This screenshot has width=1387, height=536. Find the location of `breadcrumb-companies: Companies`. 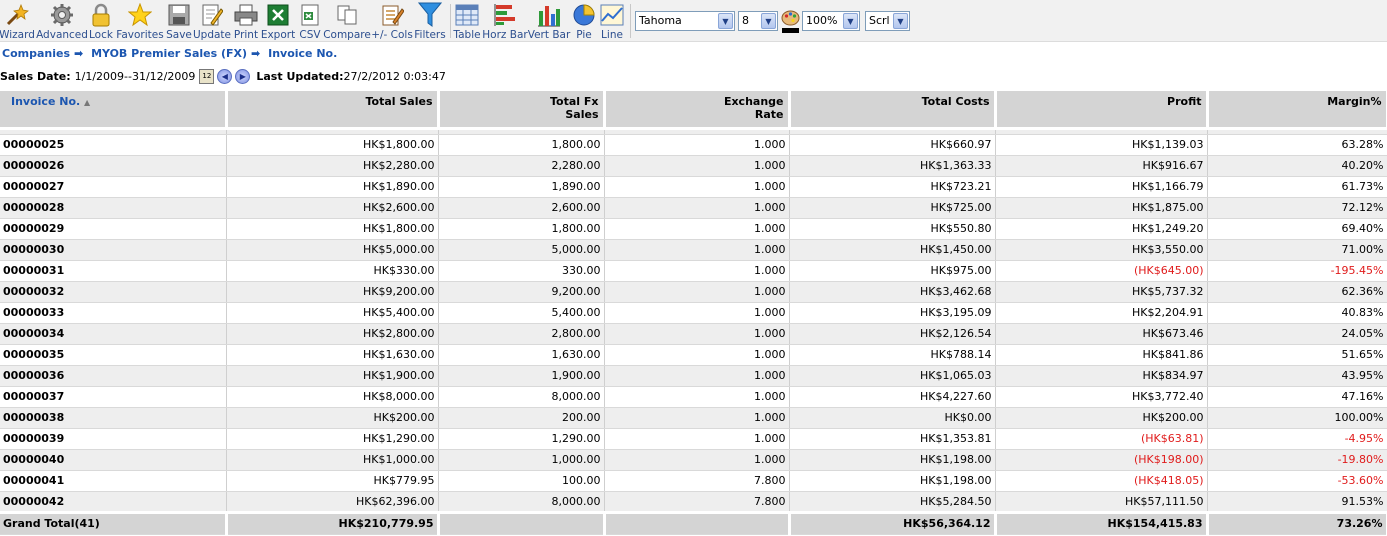

breadcrumb-companies: Companies is located at coordinates (36, 53).